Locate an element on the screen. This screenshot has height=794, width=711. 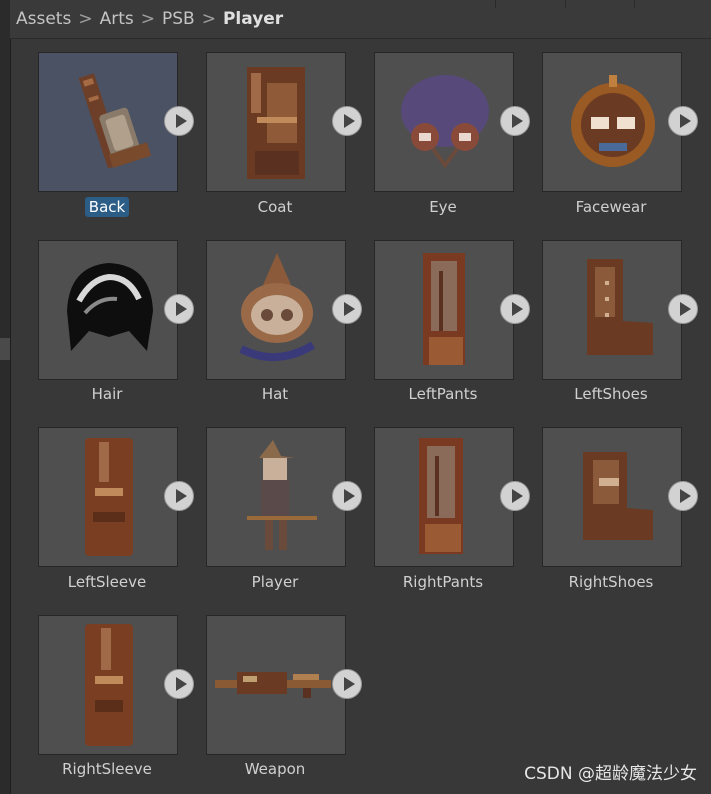
player-sprite-icon is located at coordinates (282, 495).